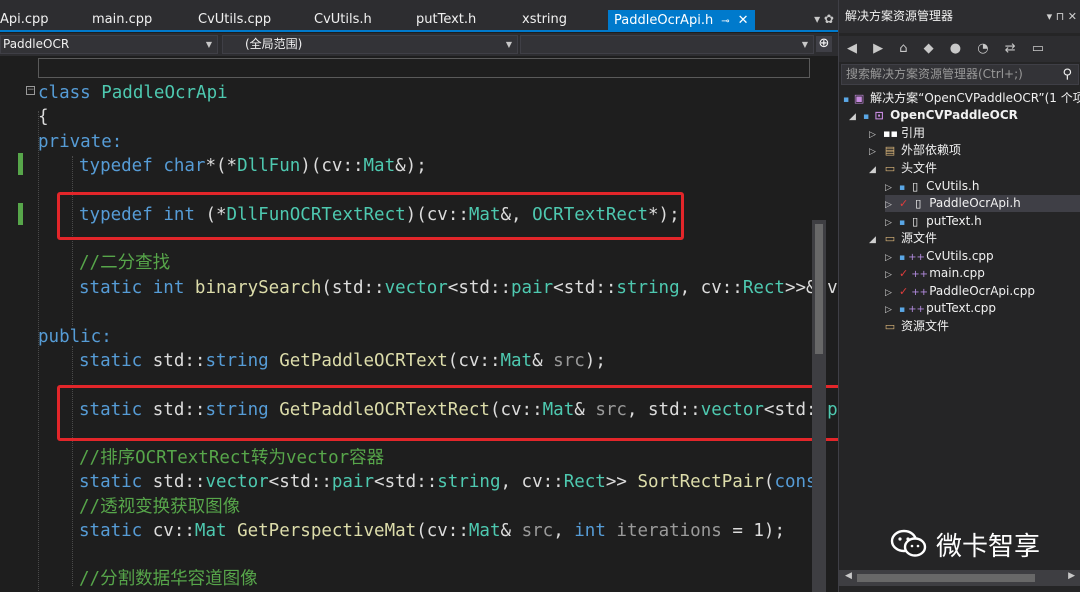  I want to click on tab-main-cpp: main.cpp, so click(122, 19).